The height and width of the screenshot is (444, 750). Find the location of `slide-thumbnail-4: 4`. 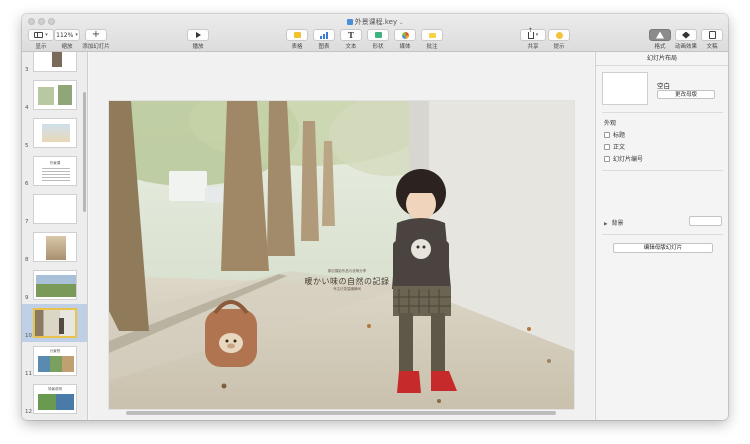

slide-thumbnail-4: 4 is located at coordinates (54, 95).